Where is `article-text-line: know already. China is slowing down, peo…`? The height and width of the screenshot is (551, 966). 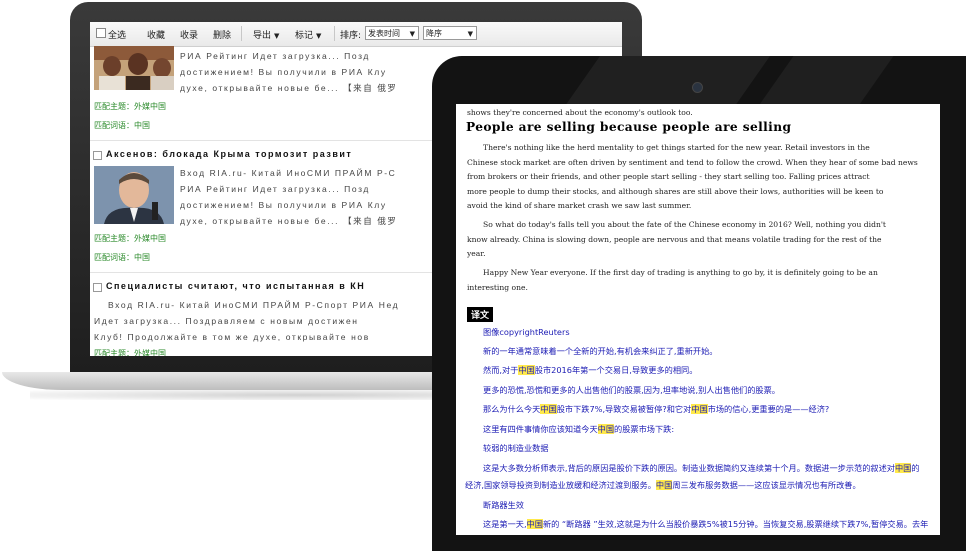
article-text-line: know already. China is slowing down, peo… is located at coordinates (674, 239).